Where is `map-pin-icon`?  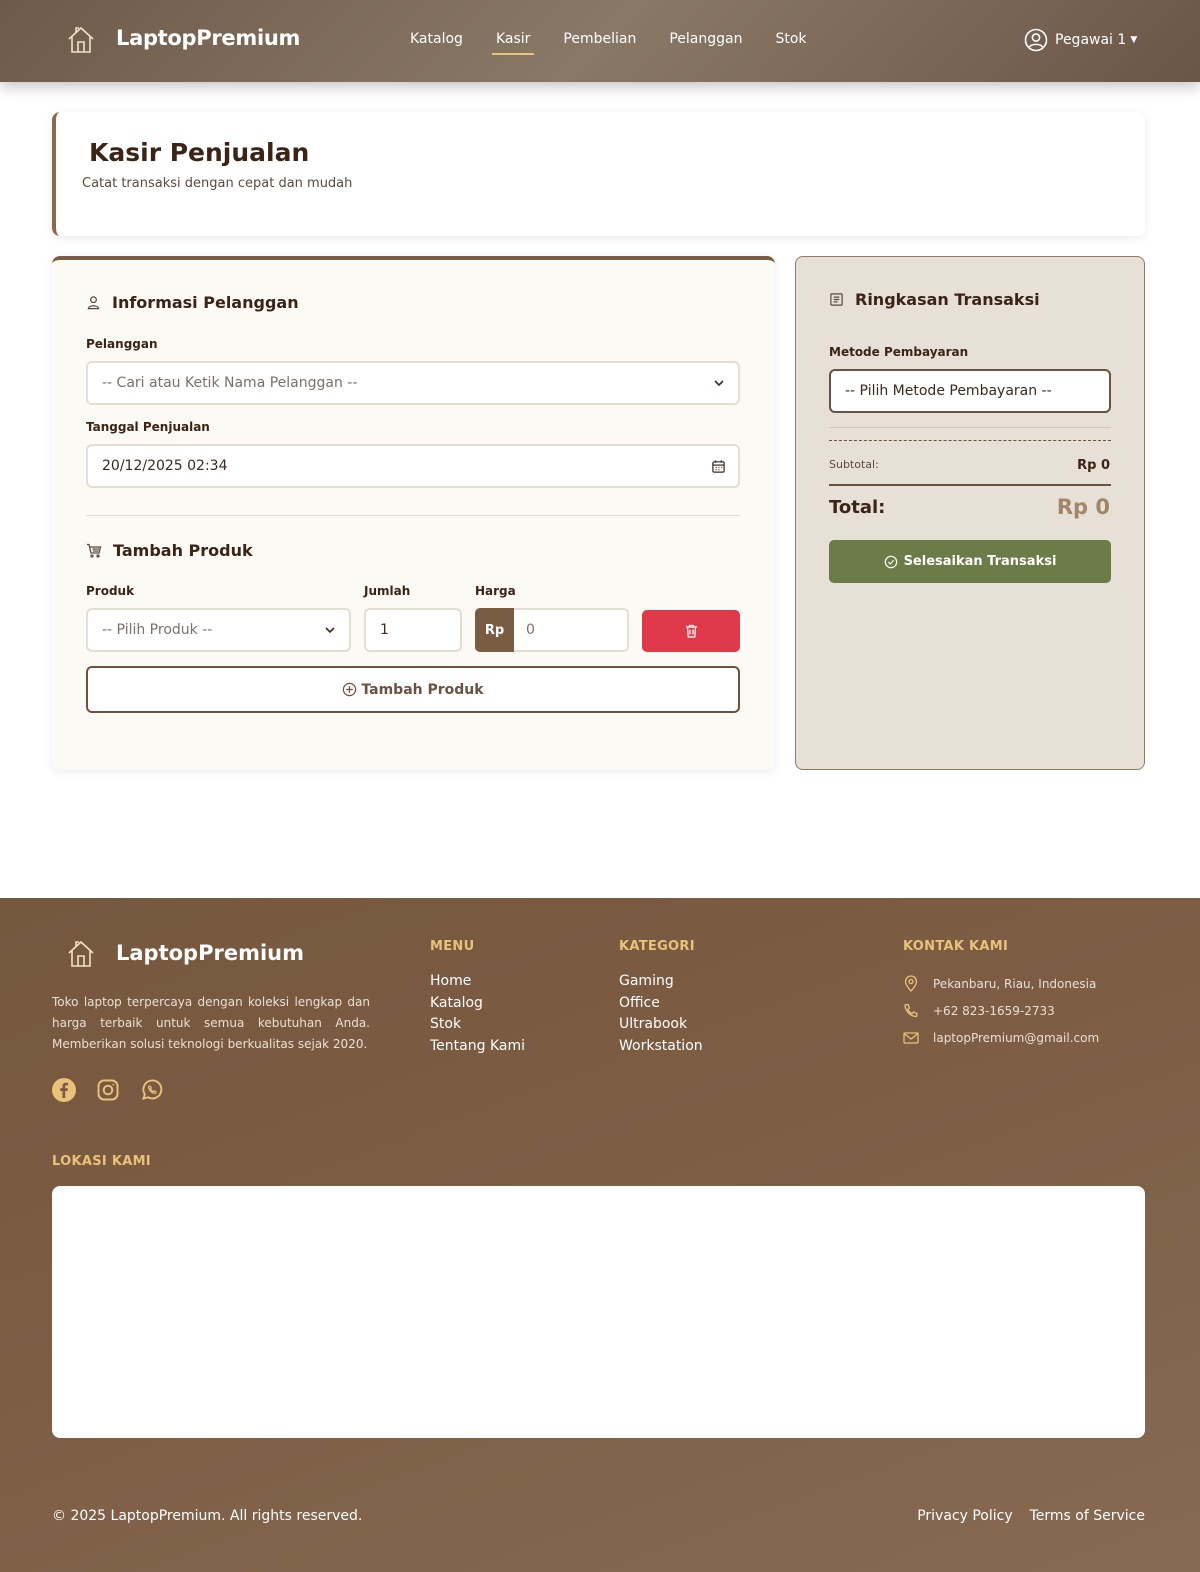
map-pin-icon is located at coordinates (911, 983).